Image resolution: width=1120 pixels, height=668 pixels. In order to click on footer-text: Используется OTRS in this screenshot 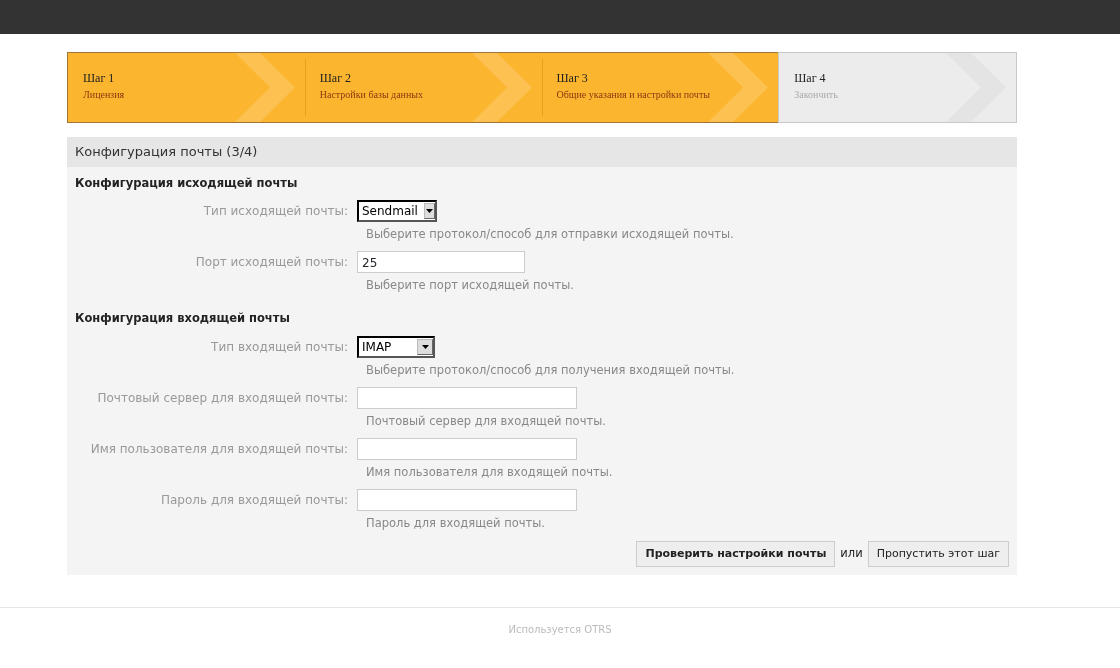, I will do `click(560, 629)`.